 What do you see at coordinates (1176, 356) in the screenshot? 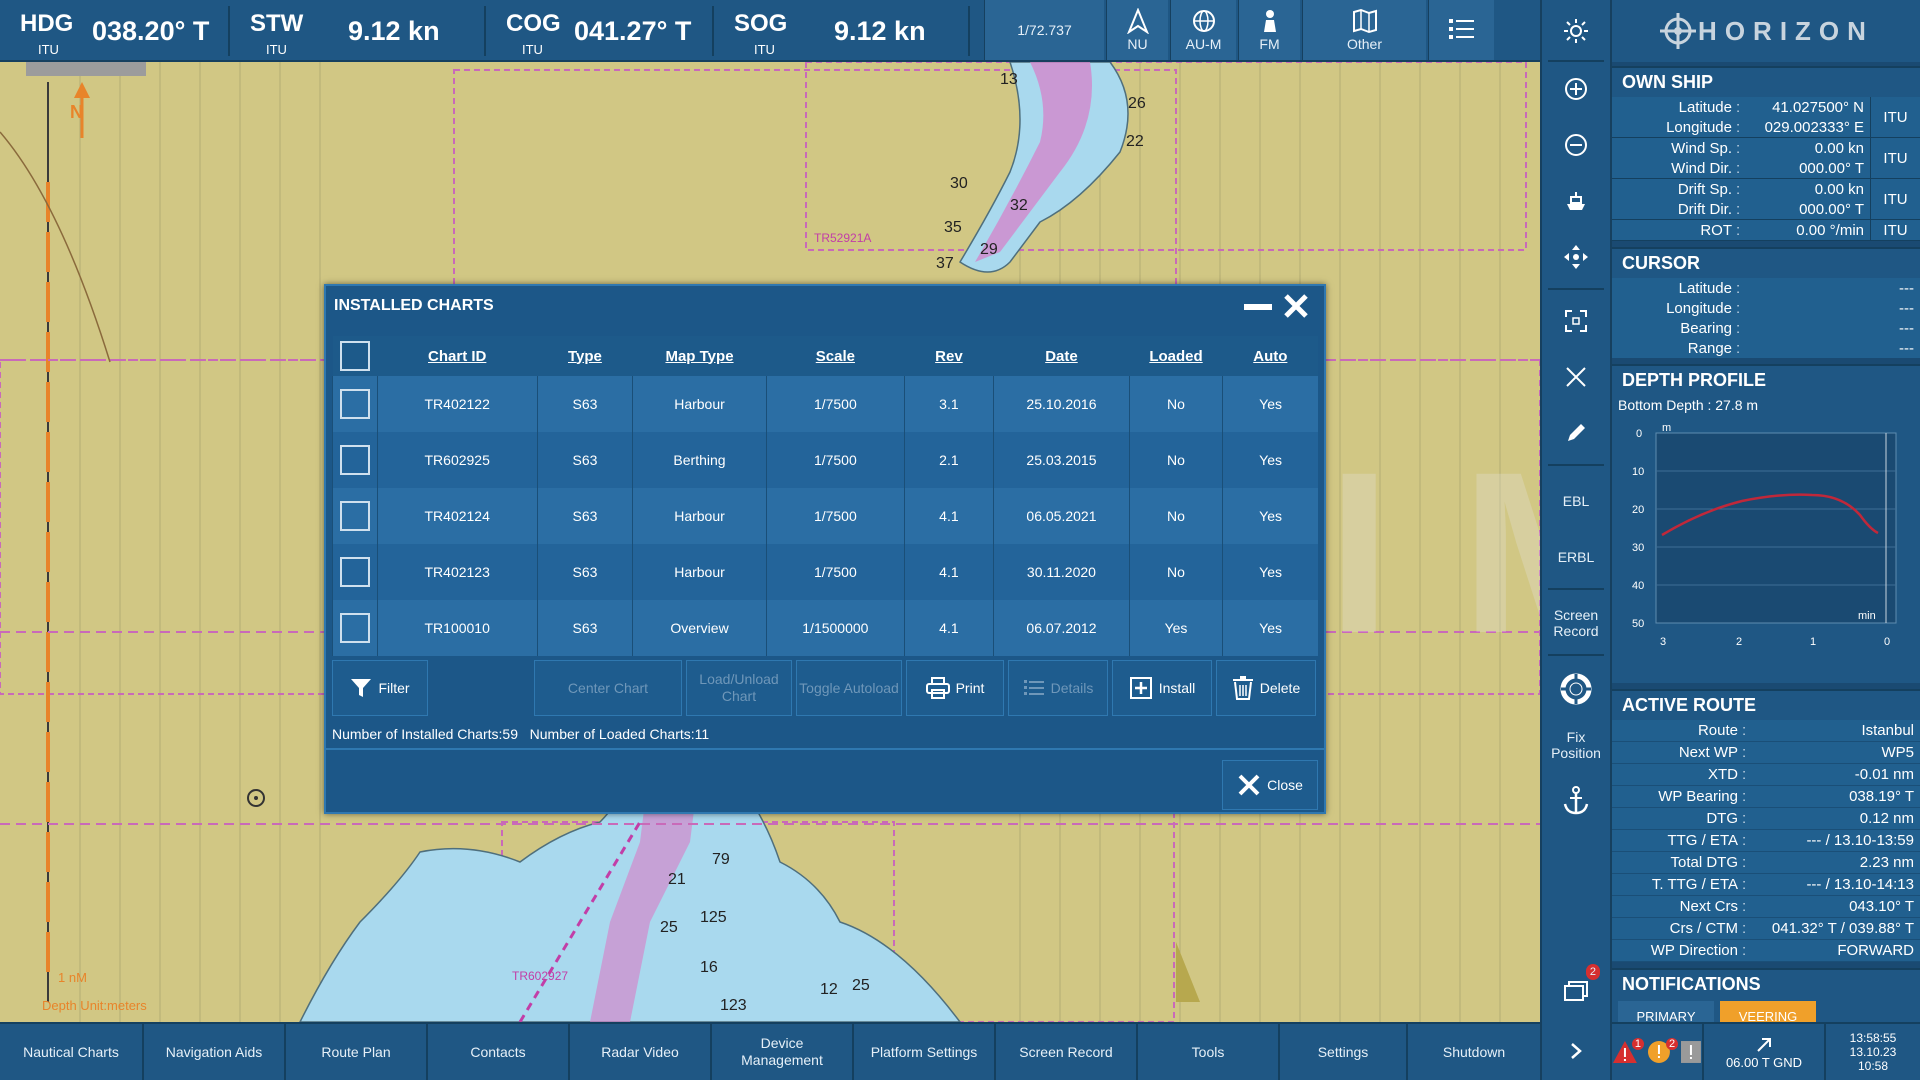
I see `column-header: Loaded` at bounding box center [1176, 356].